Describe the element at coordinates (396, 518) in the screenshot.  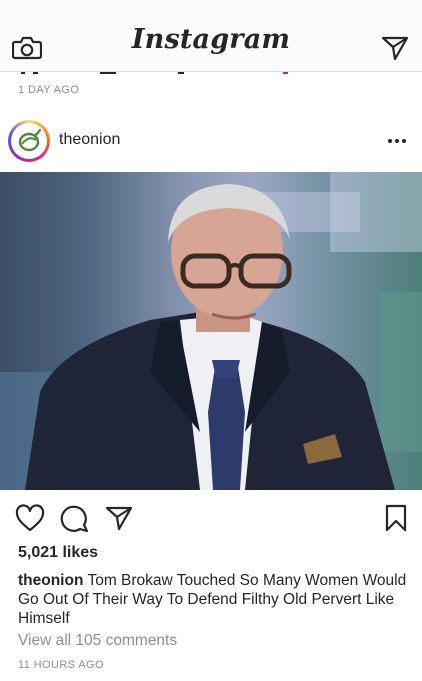
I see `bookmark-icon` at that location.